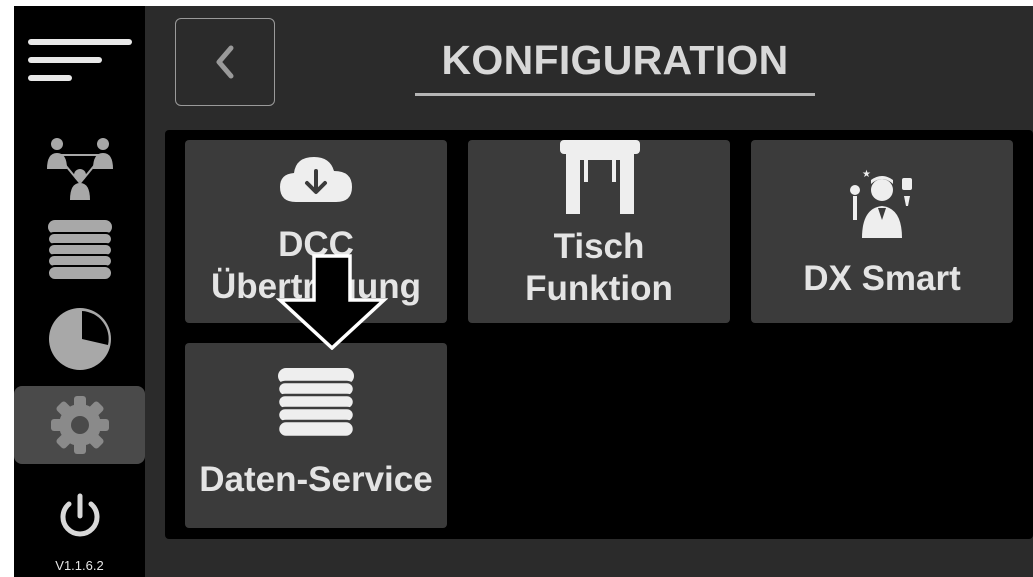 The width and height of the screenshot is (1033, 577). I want to click on tile-label-line1: DX Smart, so click(882, 278).